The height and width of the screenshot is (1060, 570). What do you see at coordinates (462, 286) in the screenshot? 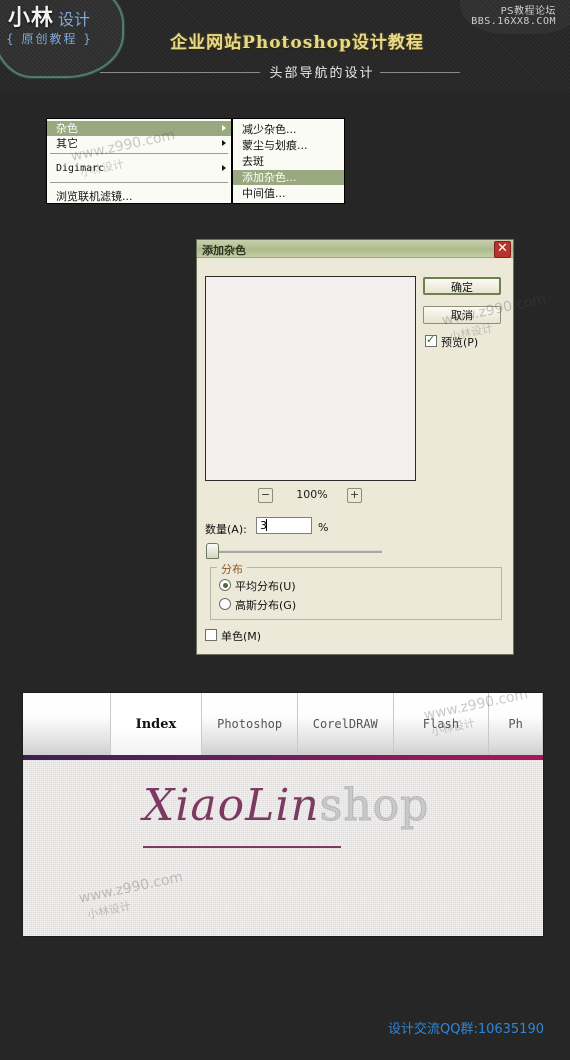
I see `ok-button: 确定` at bounding box center [462, 286].